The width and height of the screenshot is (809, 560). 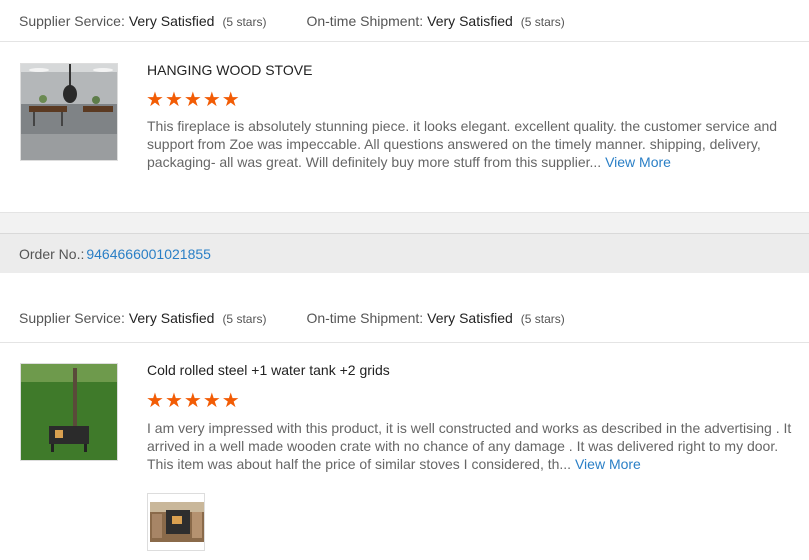 I want to click on living-room-stove-photo-icon, so click(x=69, y=112).